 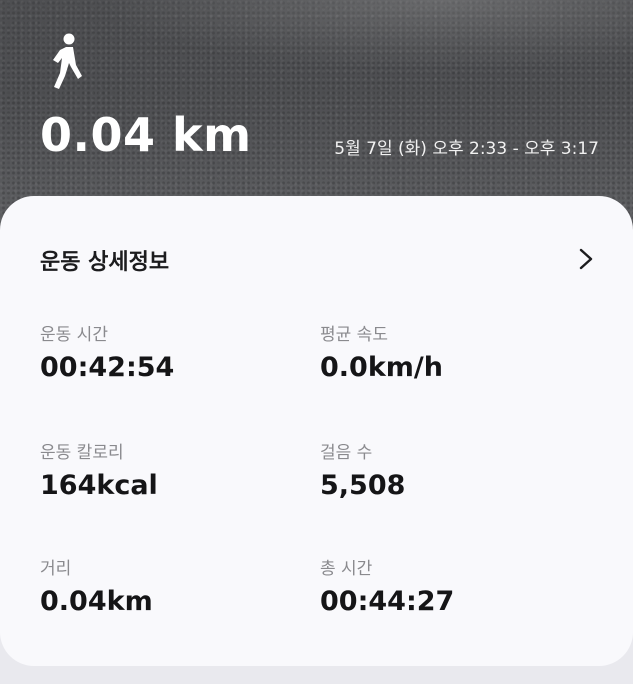 What do you see at coordinates (466, 149) in the screenshot?
I see `workout-datetime: 5월 7일 (화) 오후 2:33 - 오후 3:17` at bounding box center [466, 149].